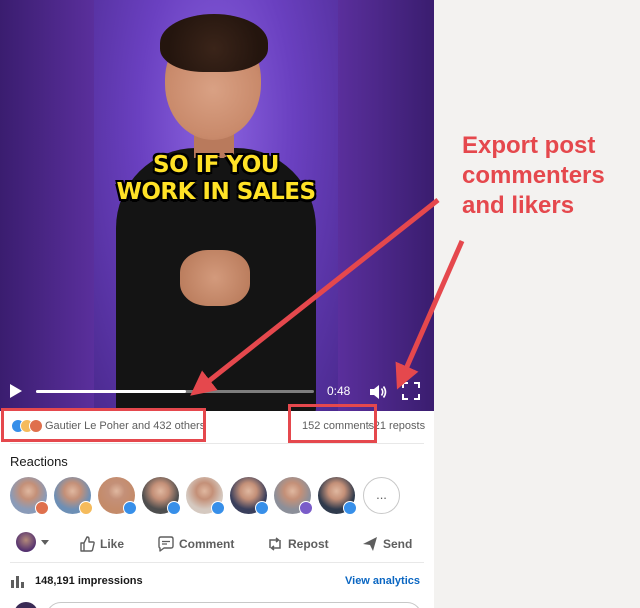 The image size is (640, 608). I want to click on reposts-count-text: 21 reposts, so click(399, 426).